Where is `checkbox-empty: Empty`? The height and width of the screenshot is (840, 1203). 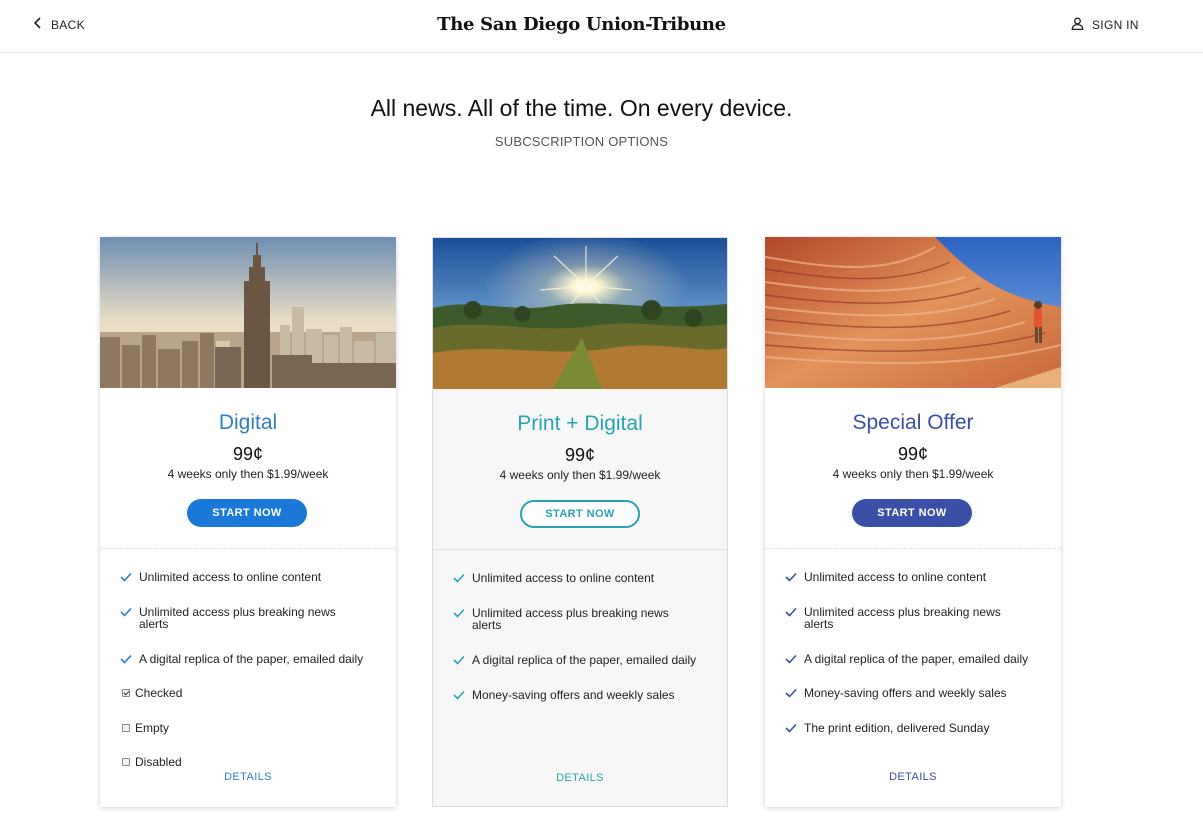 checkbox-empty: Empty is located at coordinates (245, 728).